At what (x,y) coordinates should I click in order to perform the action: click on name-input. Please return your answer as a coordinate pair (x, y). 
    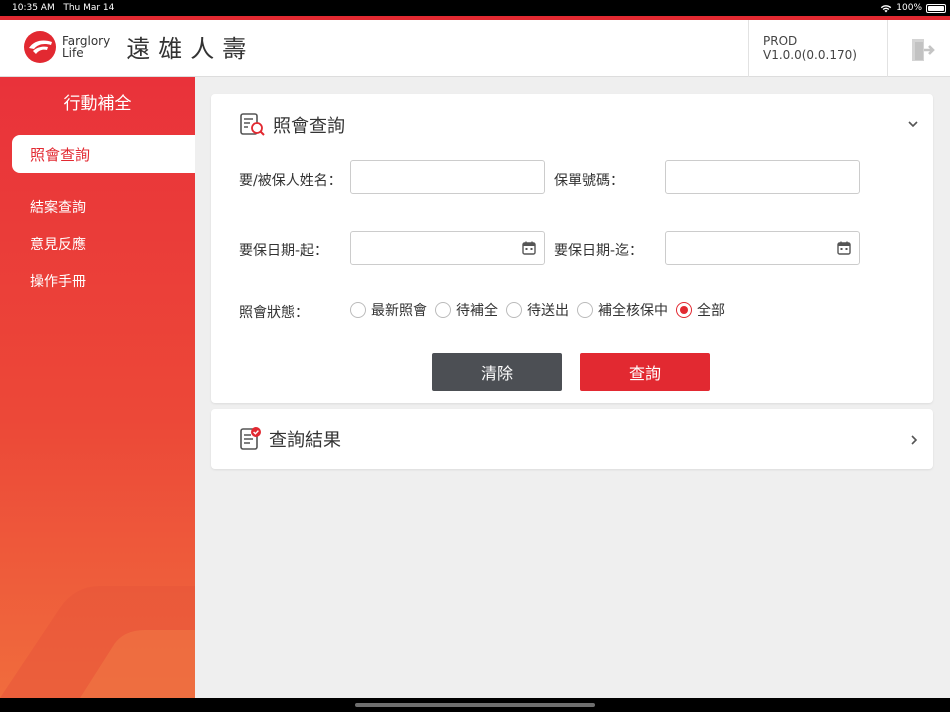
    Looking at the image, I should click on (447, 177).